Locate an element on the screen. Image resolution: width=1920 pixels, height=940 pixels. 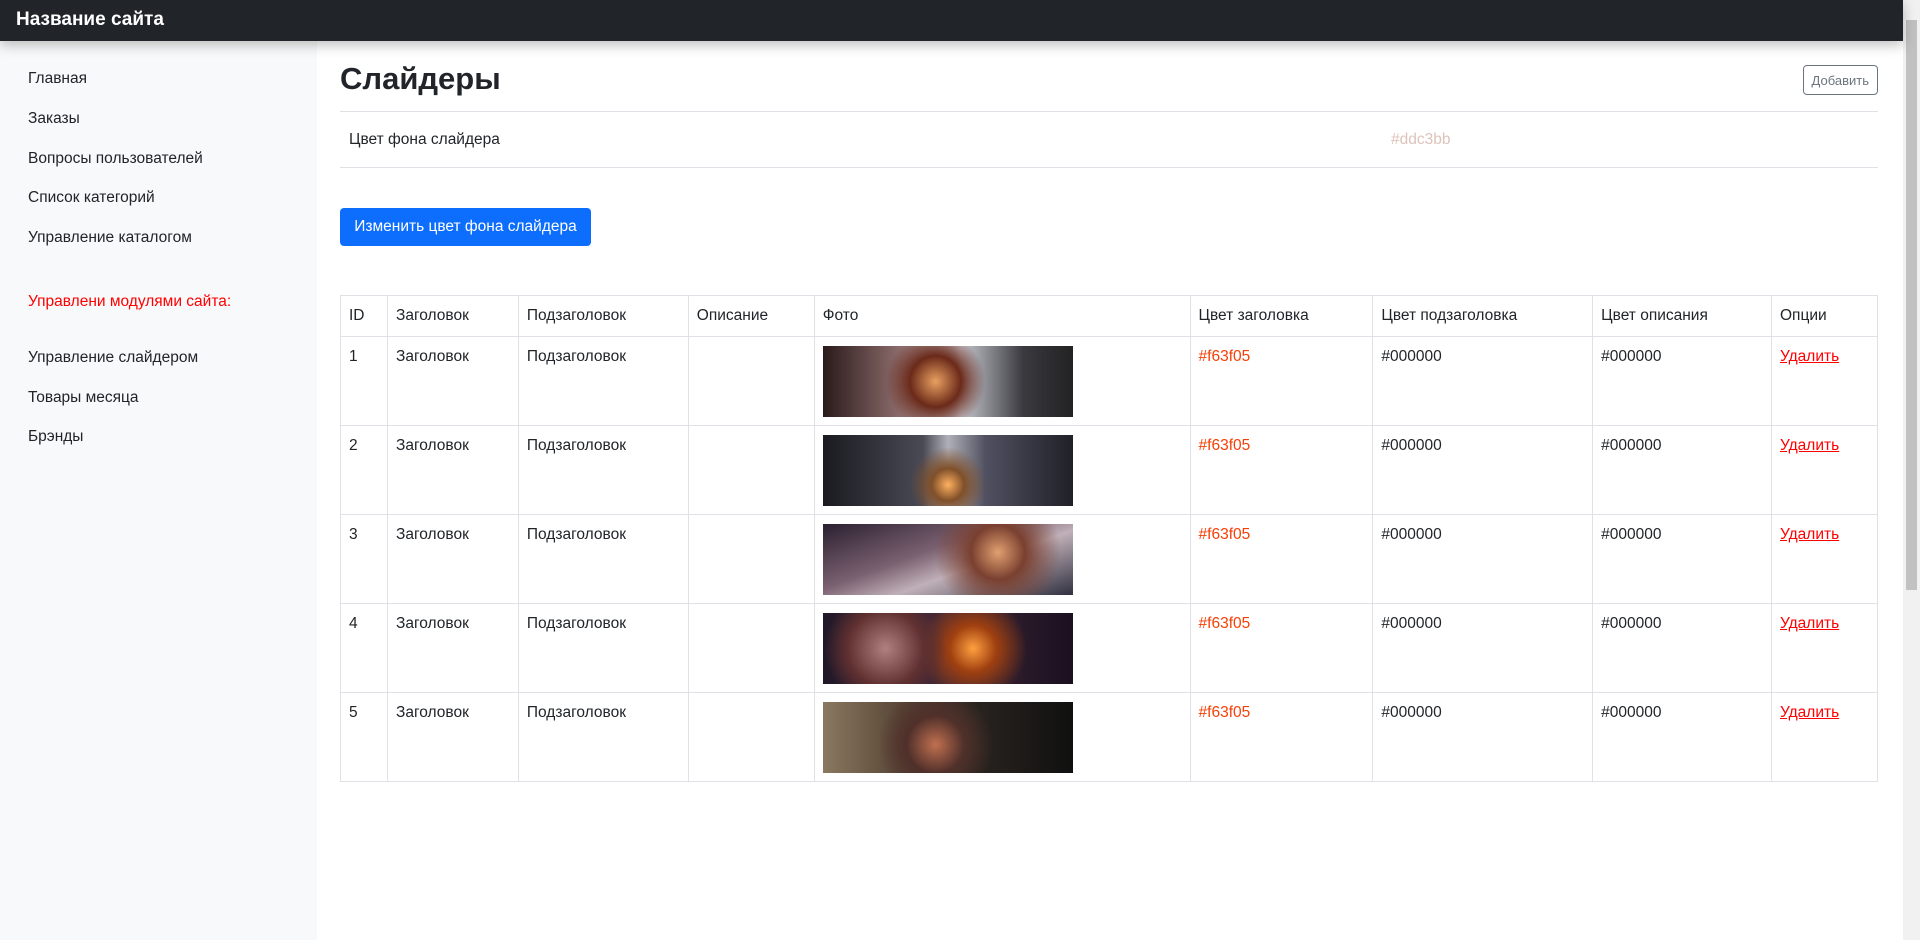
header-title: Заголовок is located at coordinates (452, 316).